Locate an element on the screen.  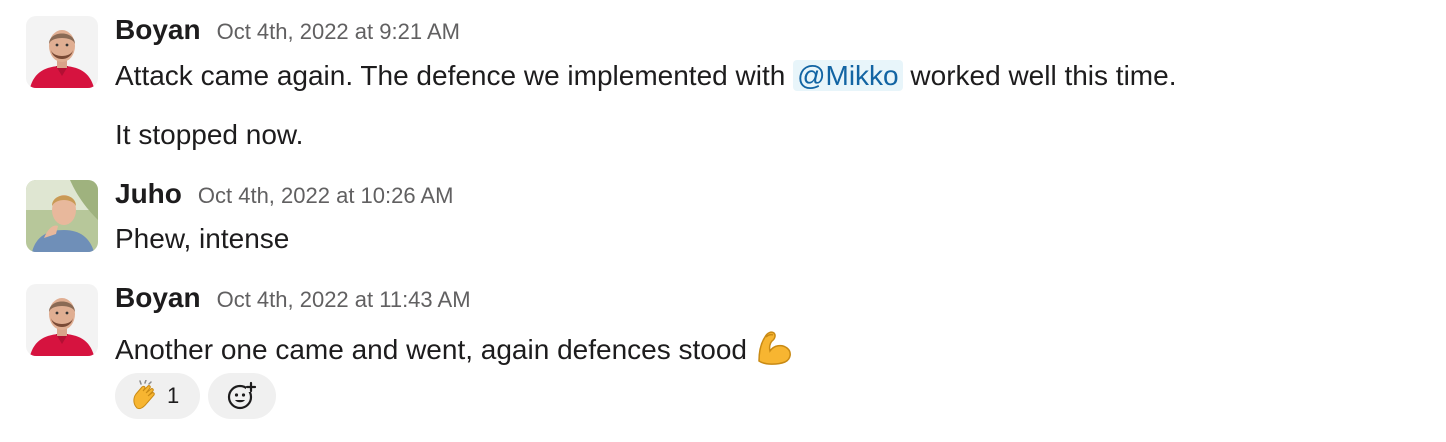
reaction-clapping: 1 is located at coordinates (157, 396).